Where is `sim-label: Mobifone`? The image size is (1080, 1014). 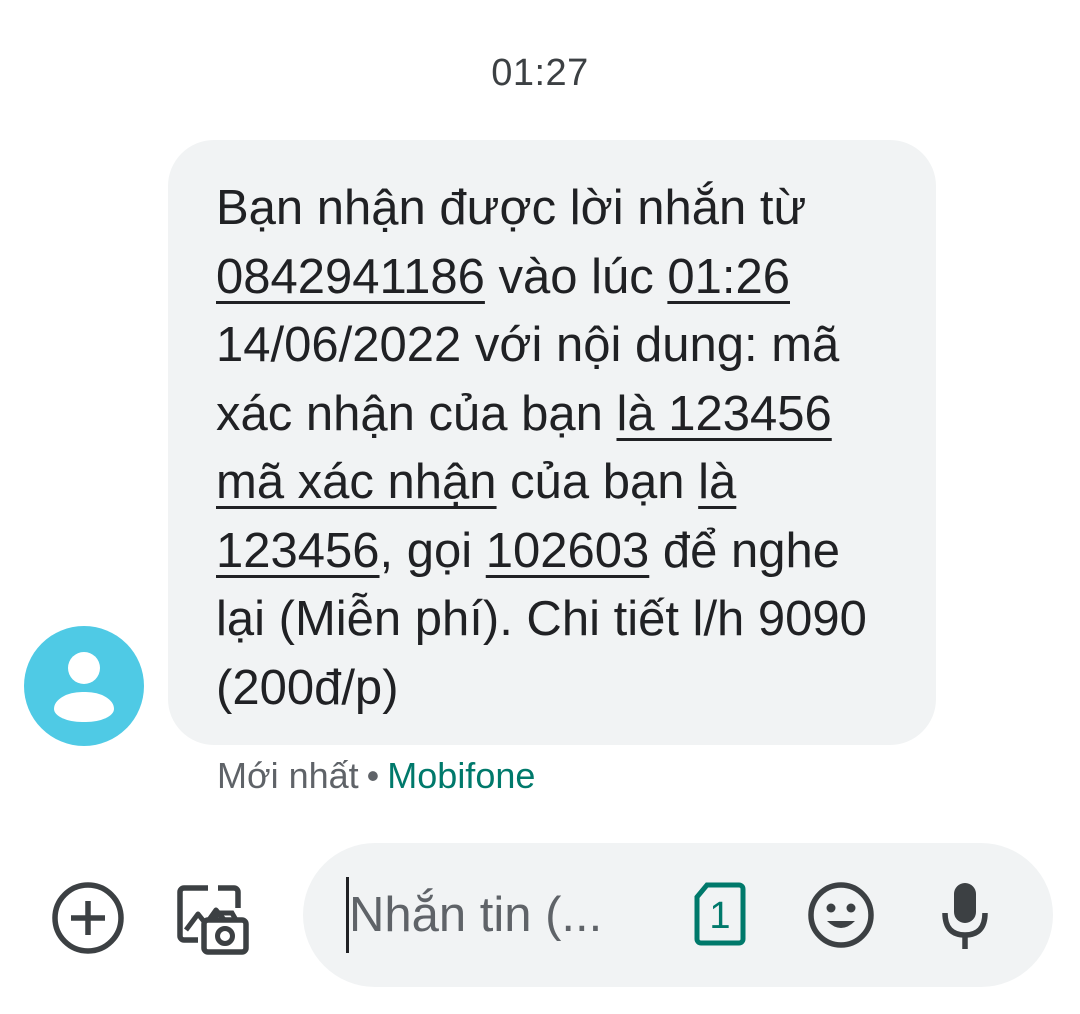 sim-label: Mobifone is located at coordinates (461, 775).